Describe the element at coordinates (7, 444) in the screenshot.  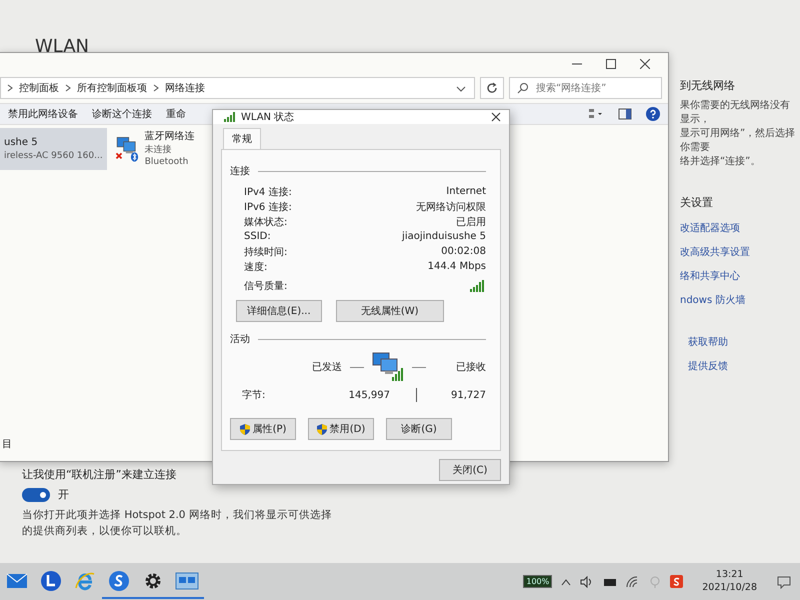
I see `status-bar-text: 目` at that location.